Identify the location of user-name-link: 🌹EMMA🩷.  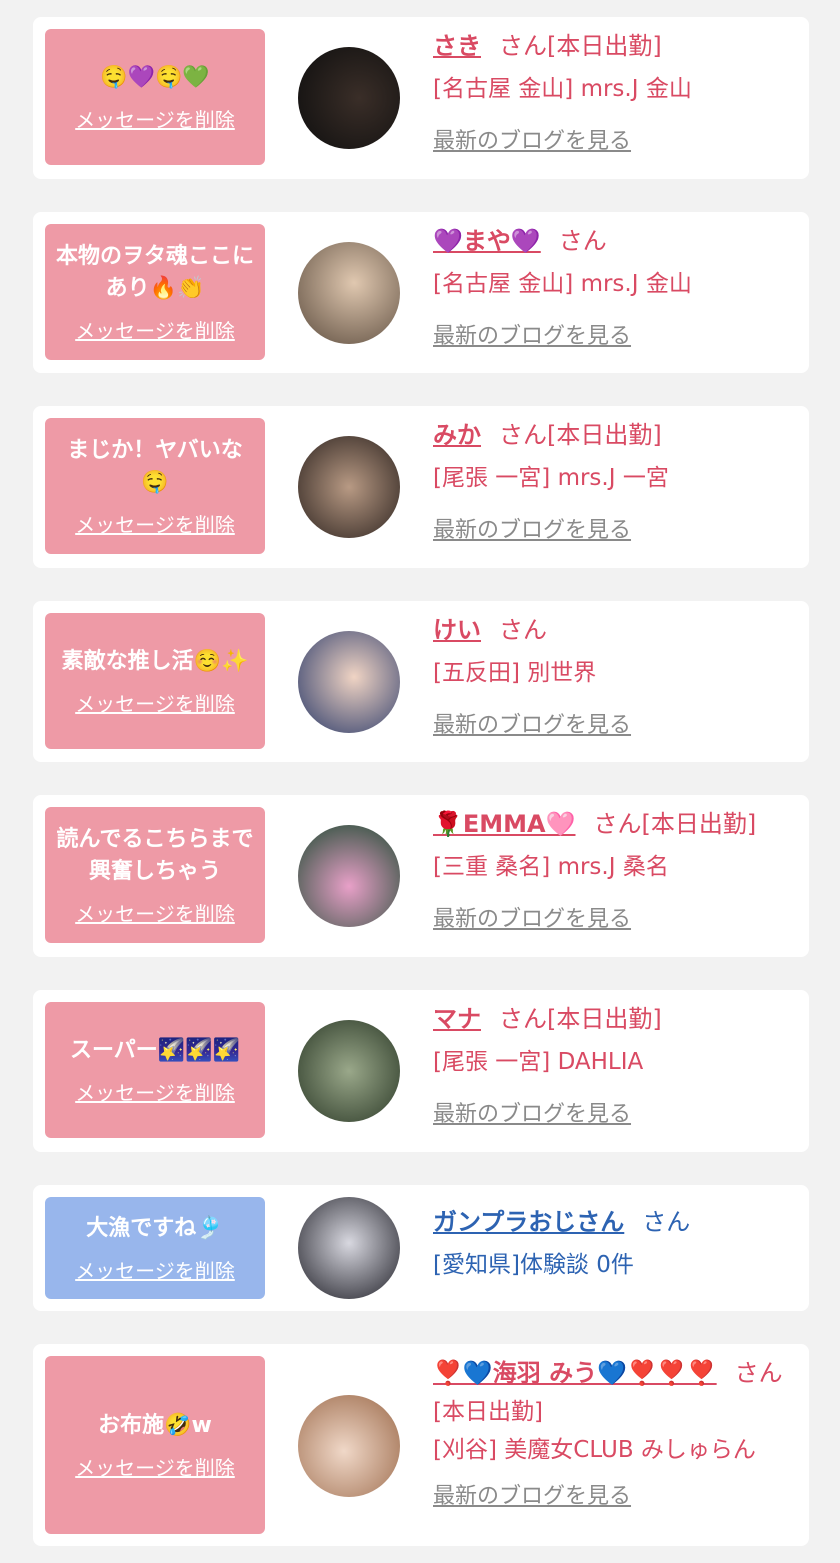
(504, 824).